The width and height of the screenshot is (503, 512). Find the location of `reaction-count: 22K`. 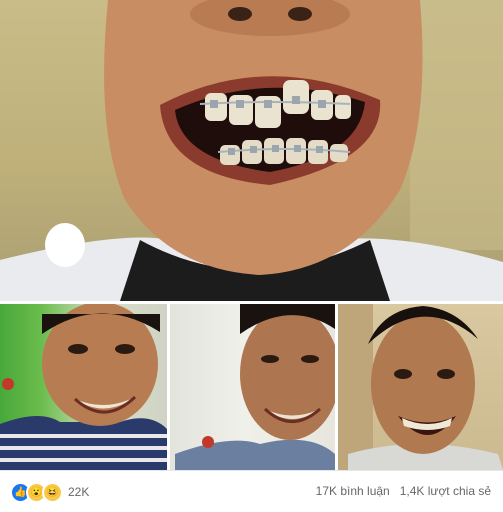

reaction-count: 22K is located at coordinates (78, 492).